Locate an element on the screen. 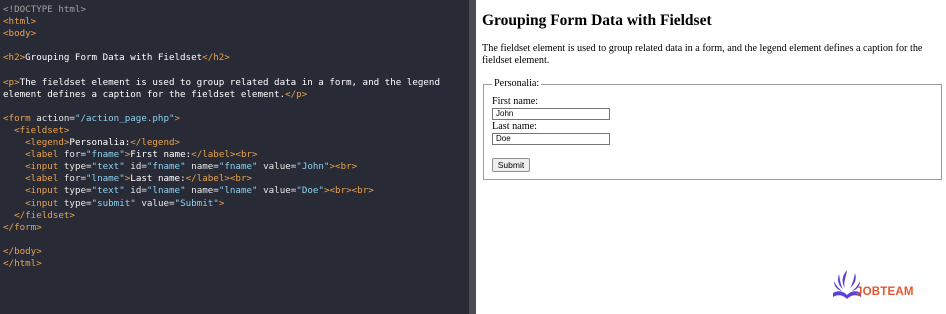 Image resolution: width=946 pixels, height=314 pixels. code-line: <form action="/action_page.php"> is located at coordinates (221, 119).